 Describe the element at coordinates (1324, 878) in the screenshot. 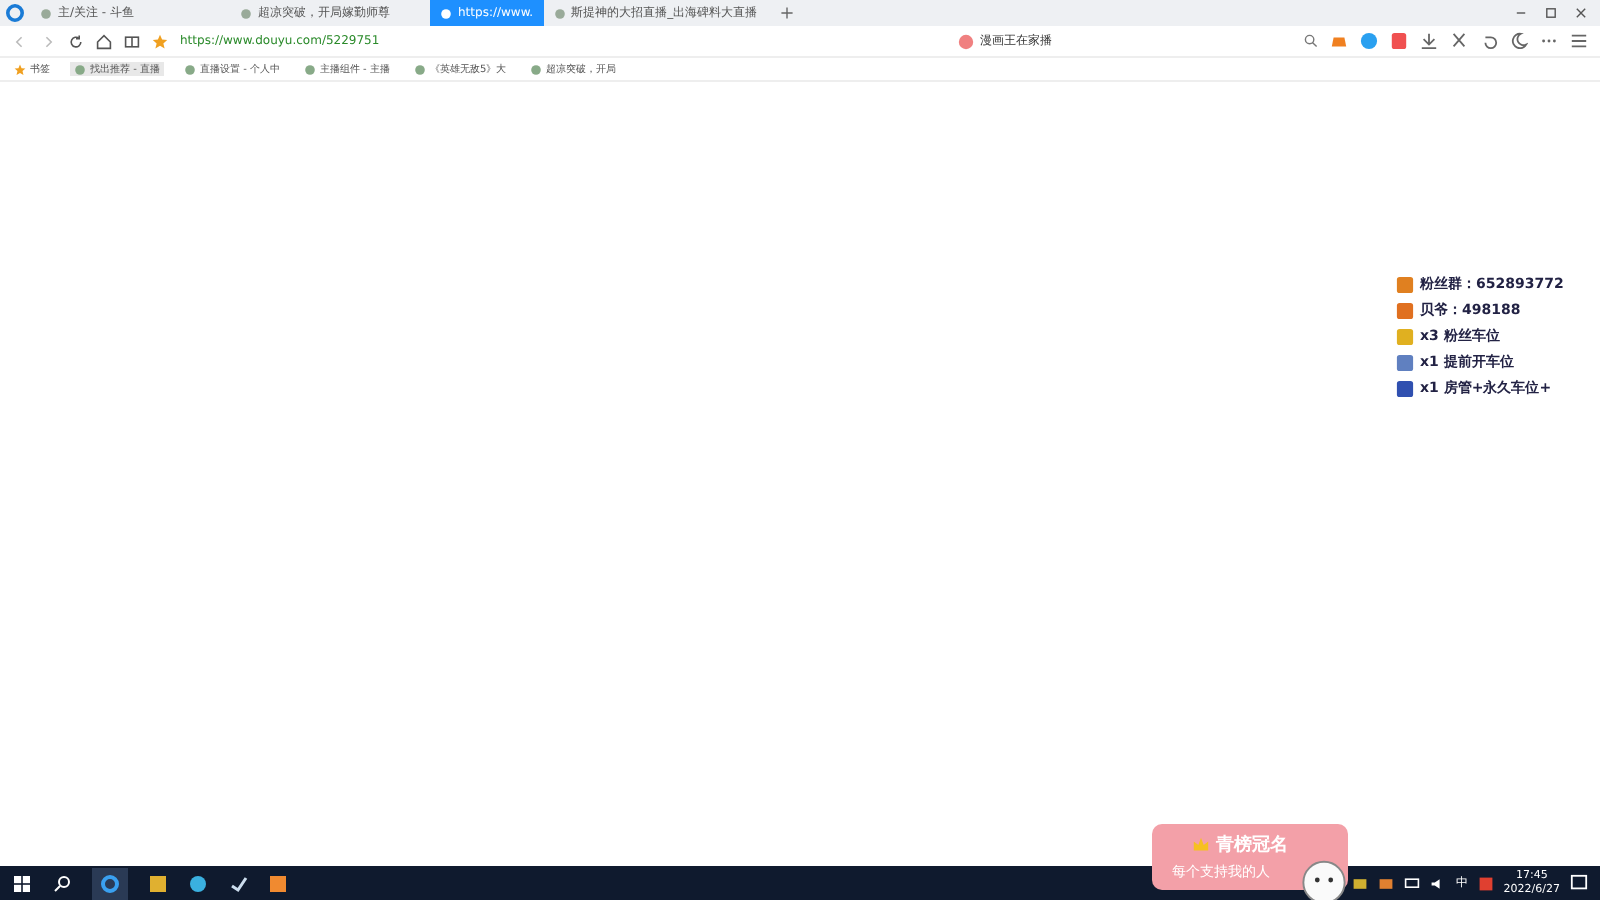

I see `cartoon-mascot-drawing` at that location.